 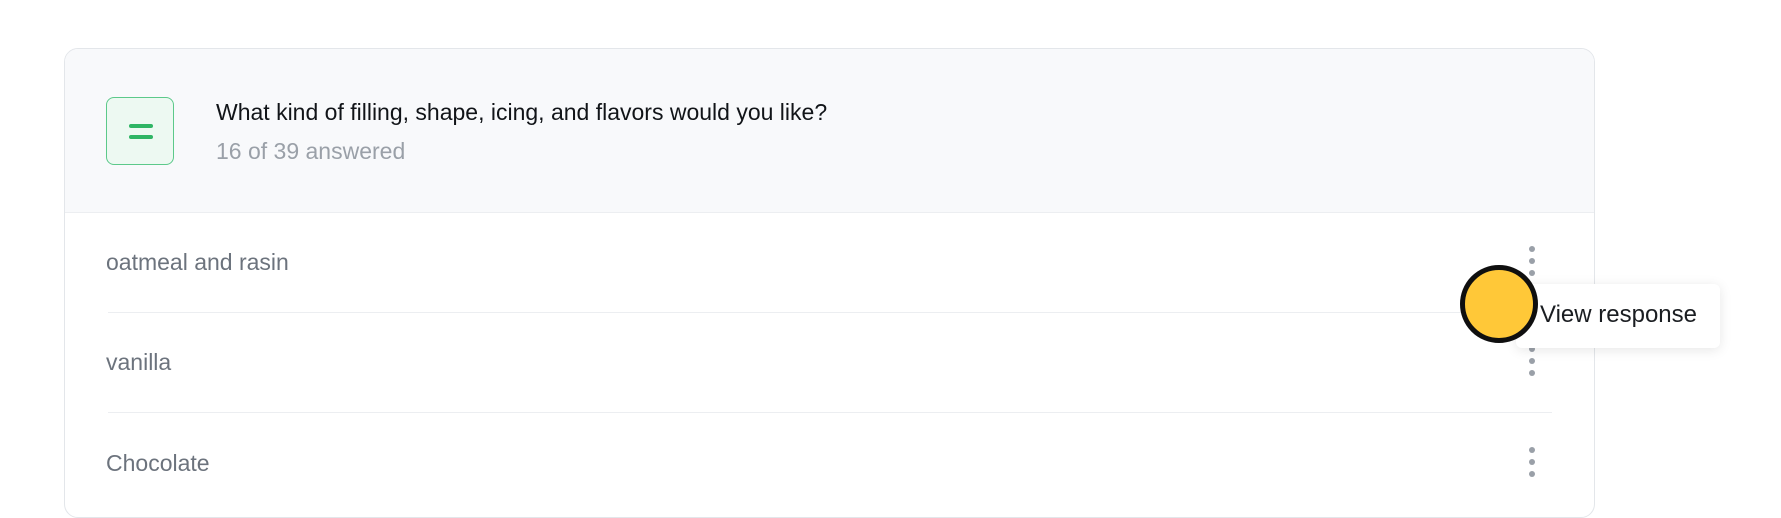 What do you see at coordinates (139, 362) in the screenshot?
I see `response-text: vanilla` at bounding box center [139, 362].